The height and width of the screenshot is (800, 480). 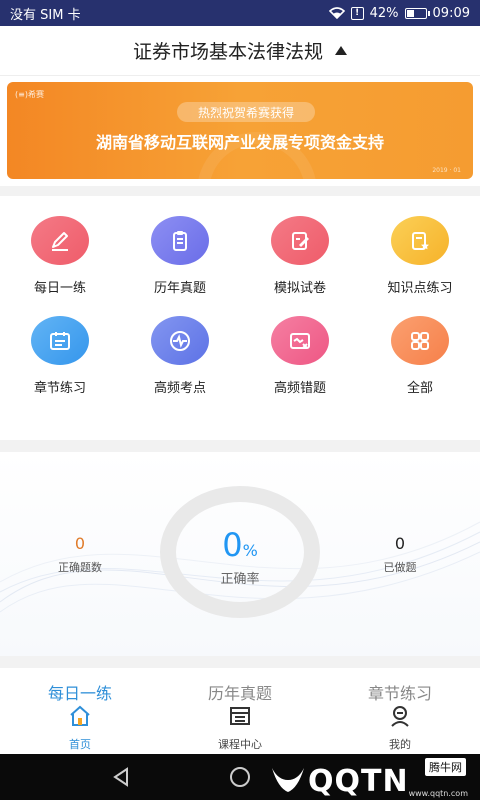 I want to click on grid-item-label: 高频错题, so click(x=299, y=388).